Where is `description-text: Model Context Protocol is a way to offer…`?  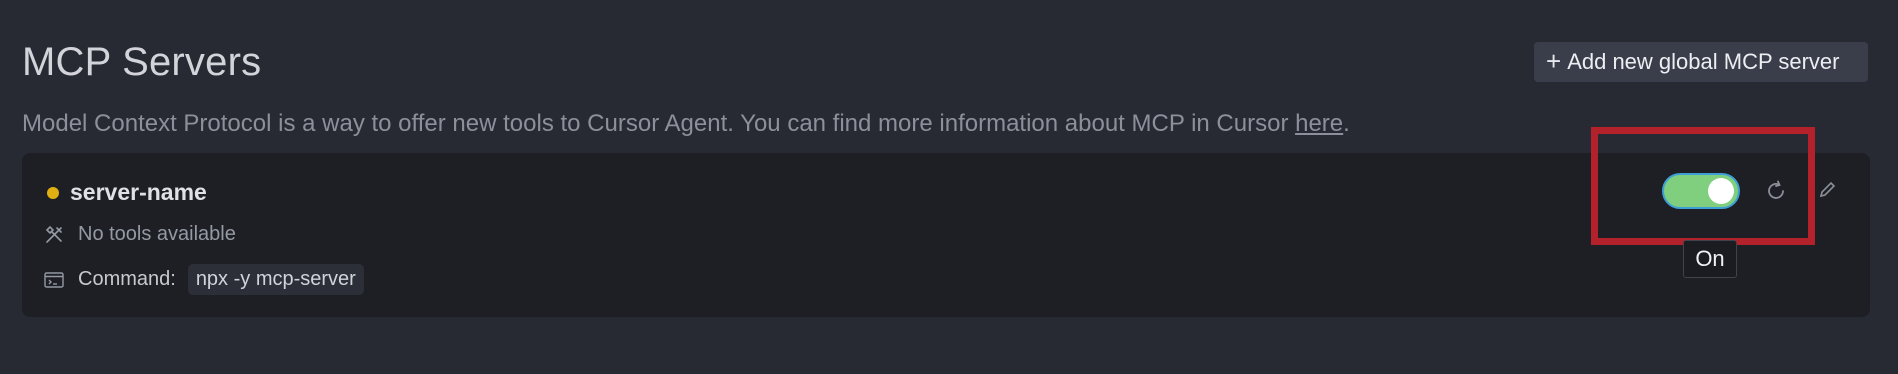 description-text: Model Context Protocol is a way to offer… is located at coordinates (659, 123).